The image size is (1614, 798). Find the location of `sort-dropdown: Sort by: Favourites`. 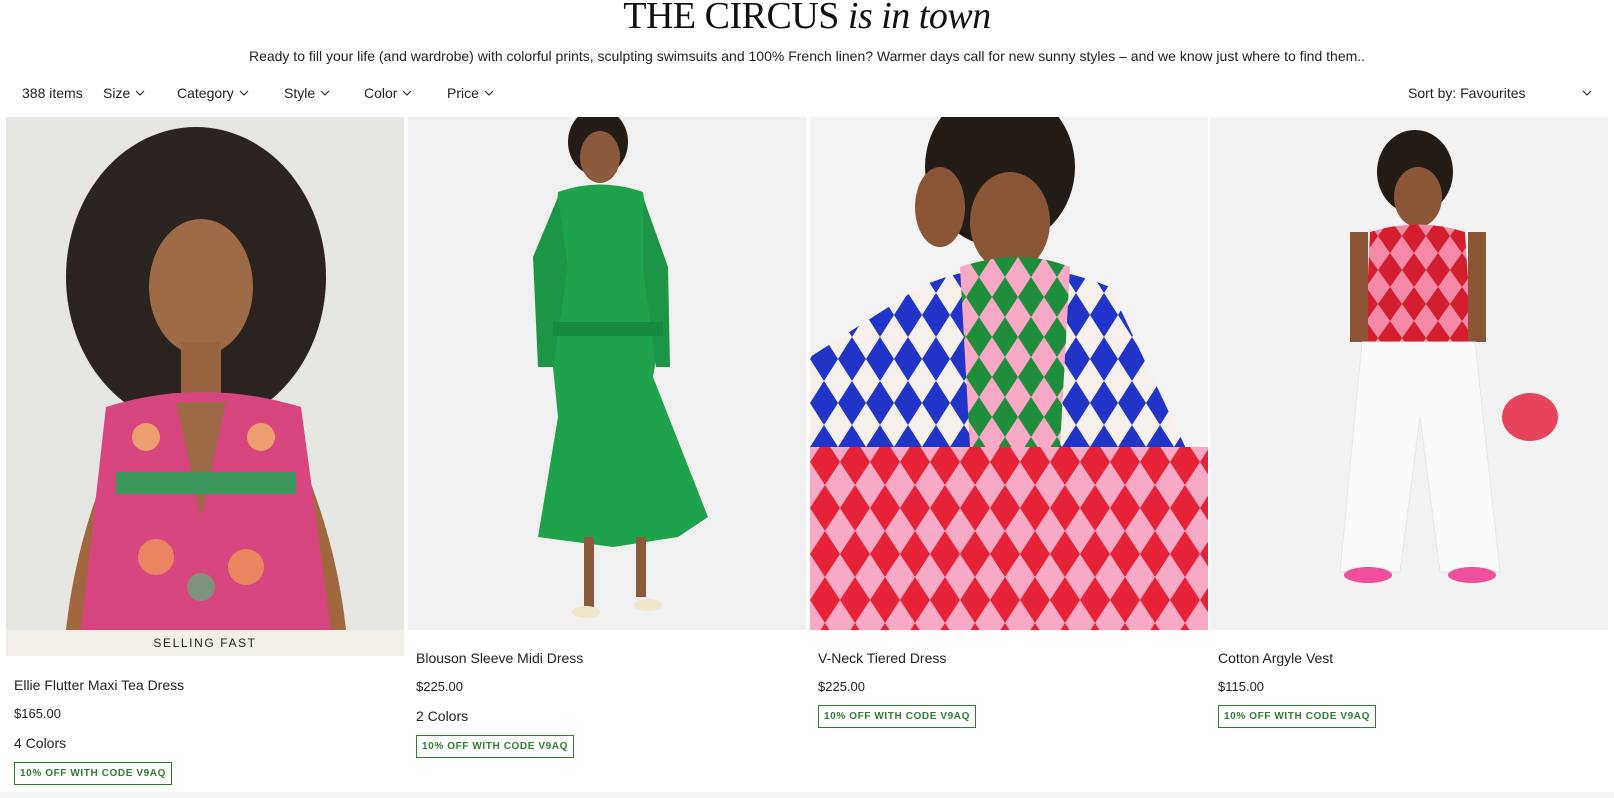

sort-dropdown: Sort by: Favourites is located at coordinates (1500, 93).